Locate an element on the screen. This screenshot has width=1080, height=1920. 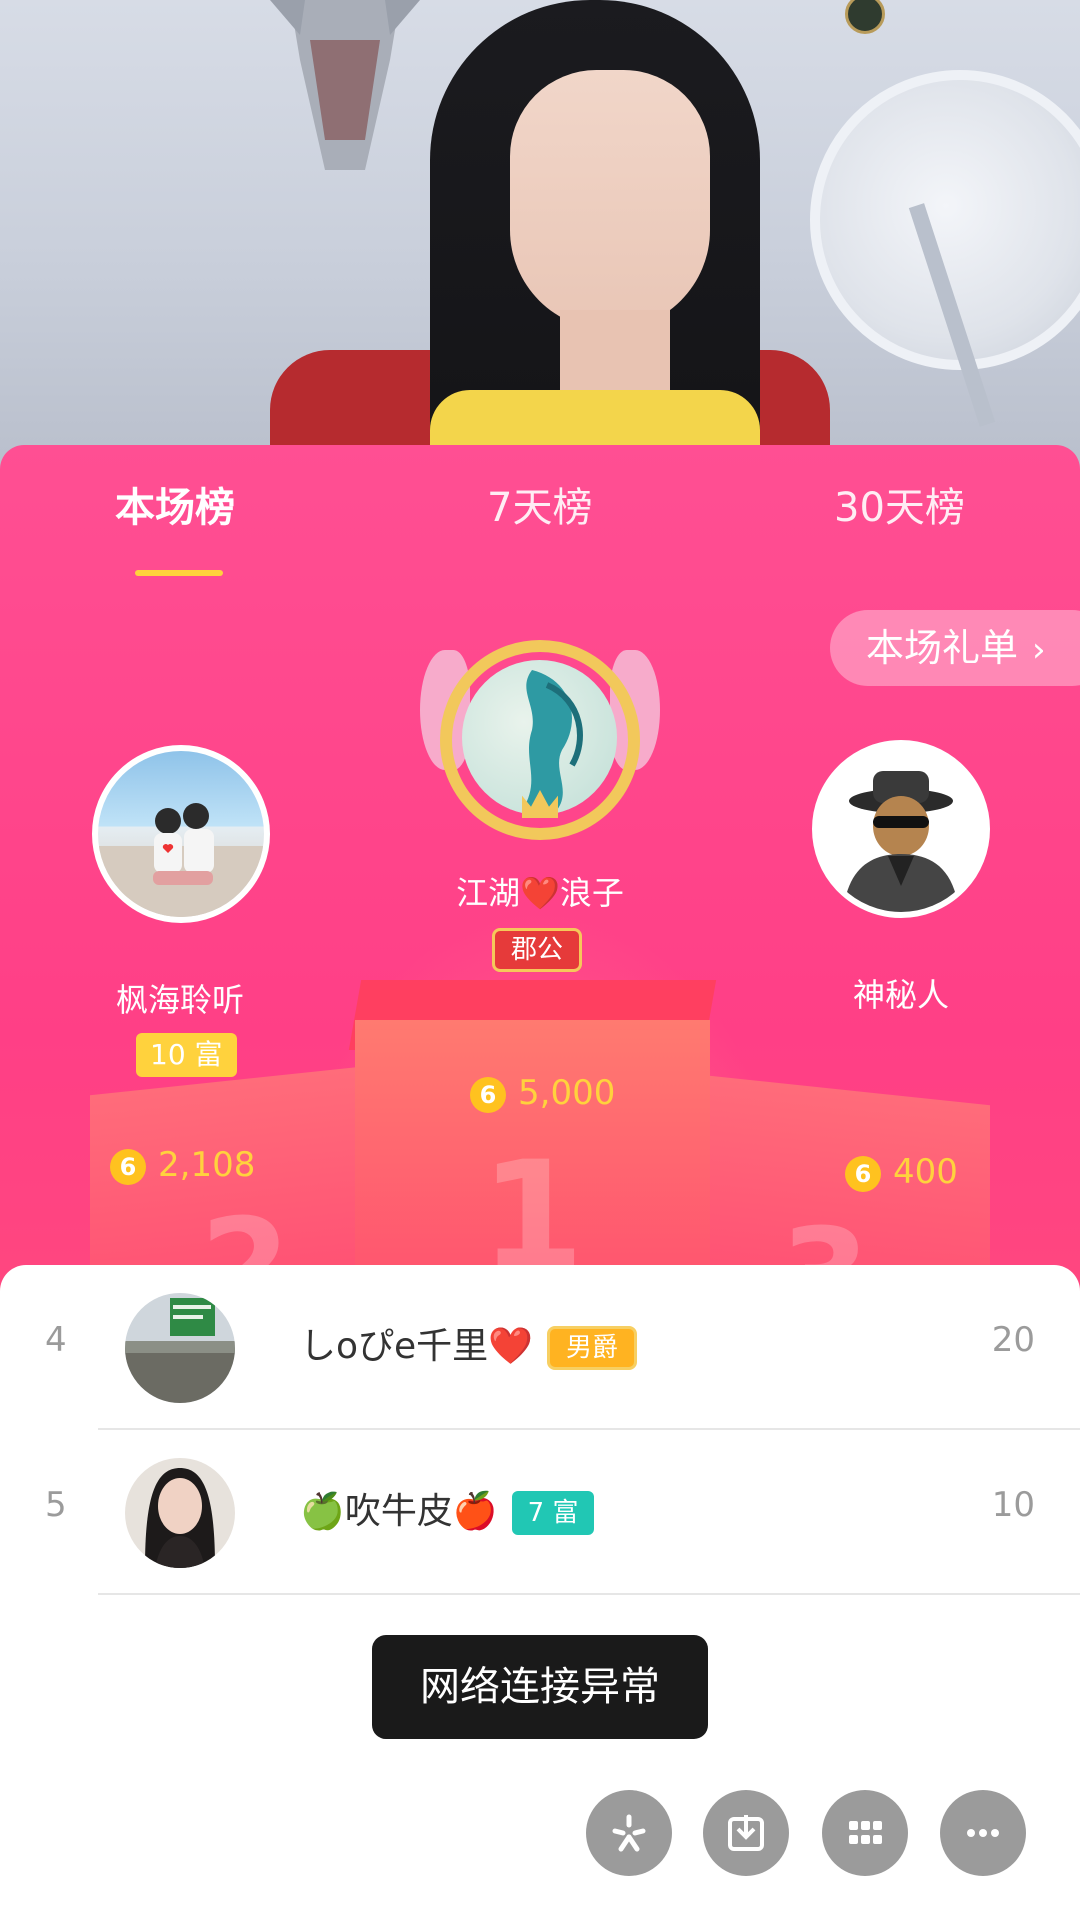
third-place-score: 6 400 is located at coordinates (901, 1172).